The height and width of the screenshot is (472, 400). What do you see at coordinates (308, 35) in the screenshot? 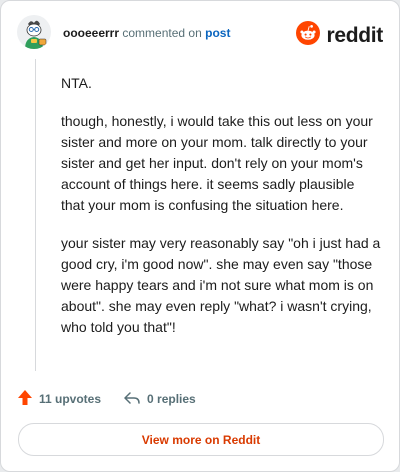
I see `reddit-snoo-icon` at bounding box center [308, 35].